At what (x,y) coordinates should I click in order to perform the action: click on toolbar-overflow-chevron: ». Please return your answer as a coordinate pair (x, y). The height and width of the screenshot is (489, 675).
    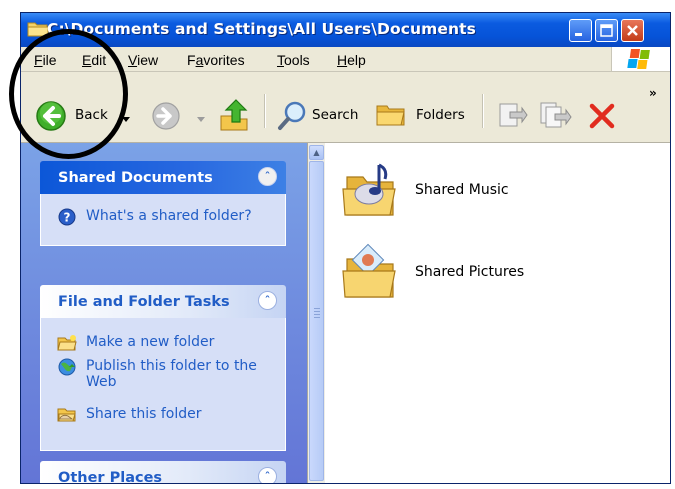
    Looking at the image, I should click on (653, 93).